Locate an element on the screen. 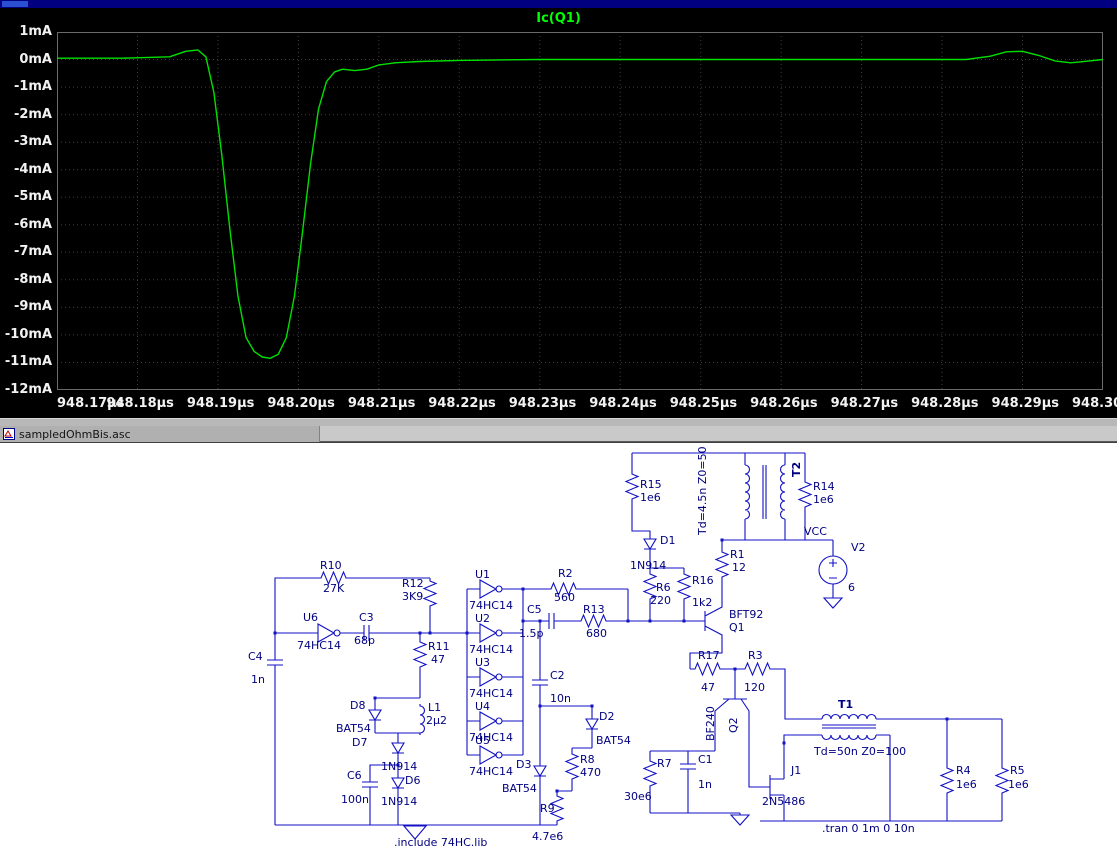 This screenshot has height=859, width=1117. x-axis-tick: 948.24µs is located at coordinates (623, 403).